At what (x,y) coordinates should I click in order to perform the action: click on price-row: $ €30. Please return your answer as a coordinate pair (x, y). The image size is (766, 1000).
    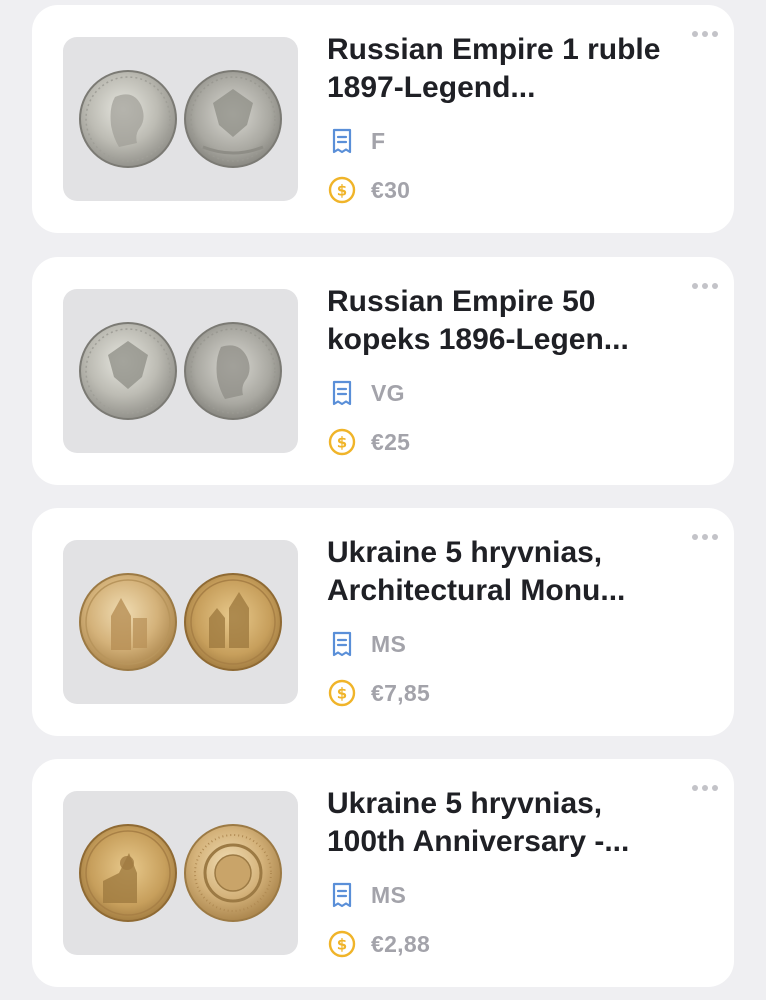
    Looking at the image, I should click on (369, 190).